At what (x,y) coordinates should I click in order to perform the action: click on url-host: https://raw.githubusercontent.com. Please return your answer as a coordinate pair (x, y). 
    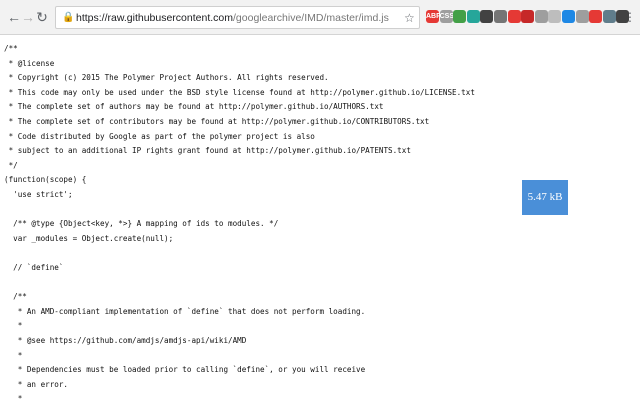
    Looking at the image, I should click on (155, 18).